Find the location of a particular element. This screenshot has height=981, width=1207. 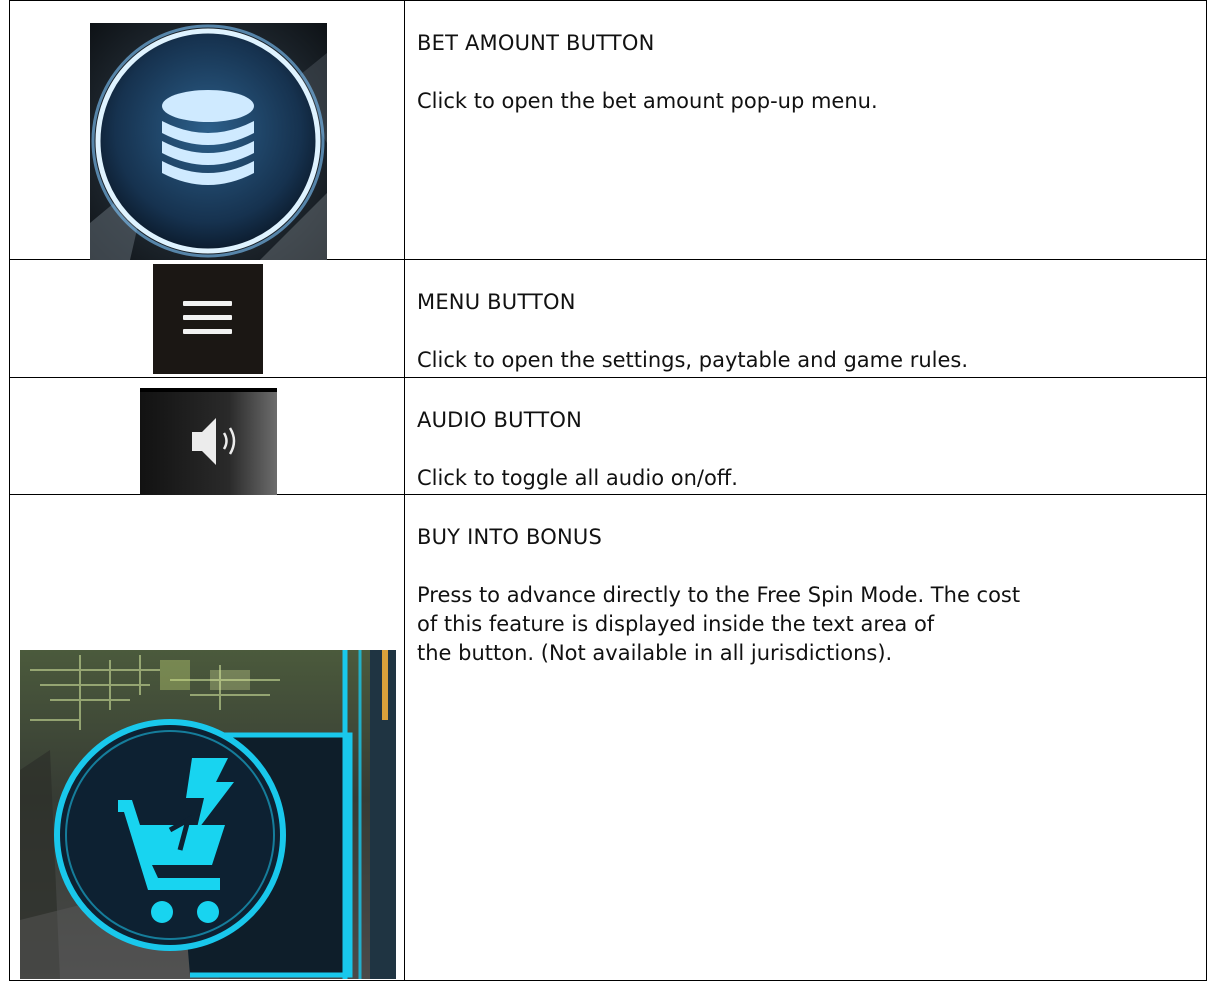

menu-title: MENU BUTTON is located at coordinates (496, 302).